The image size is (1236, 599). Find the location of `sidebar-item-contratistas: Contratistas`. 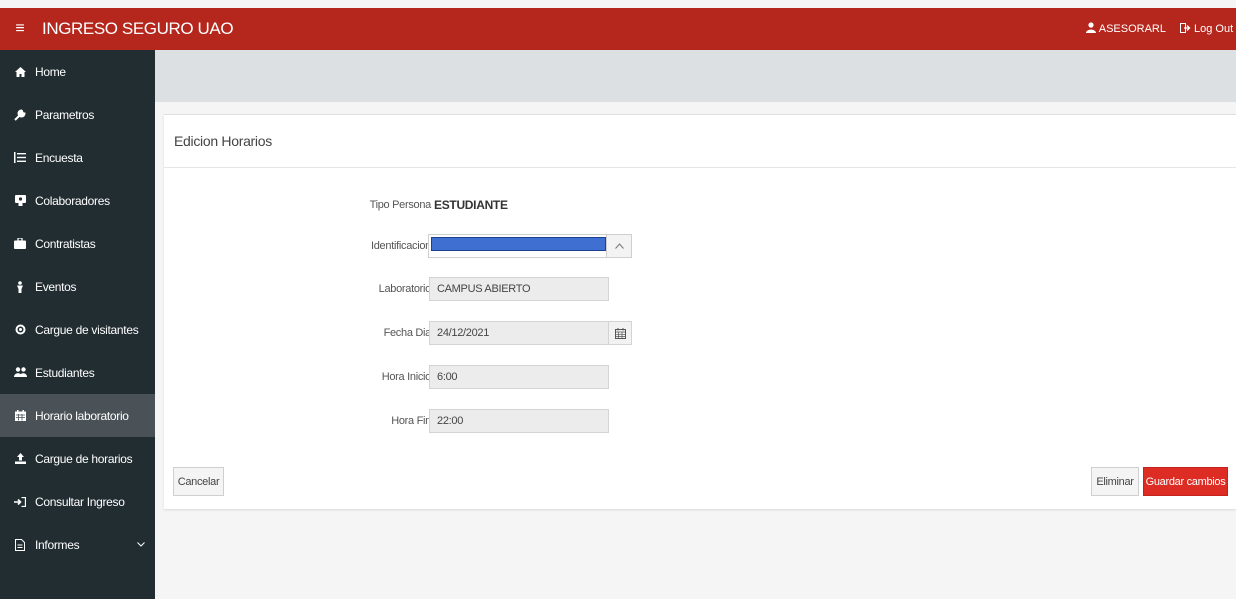

sidebar-item-contratistas: Contratistas is located at coordinates (77, 243).